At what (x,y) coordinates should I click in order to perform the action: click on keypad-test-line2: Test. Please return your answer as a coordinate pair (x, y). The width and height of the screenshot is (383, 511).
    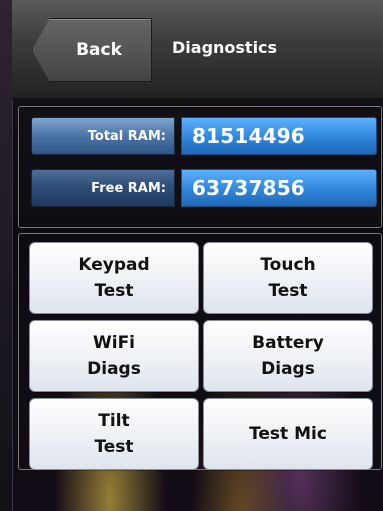
    Looking at the image, I should click on (114, 291).